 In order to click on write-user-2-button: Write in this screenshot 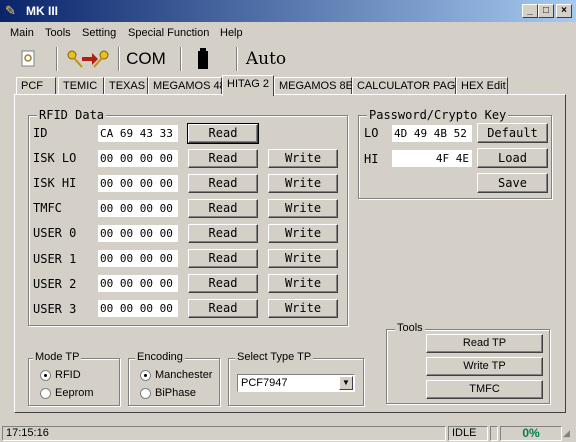, I will do `click(303, 283)`.